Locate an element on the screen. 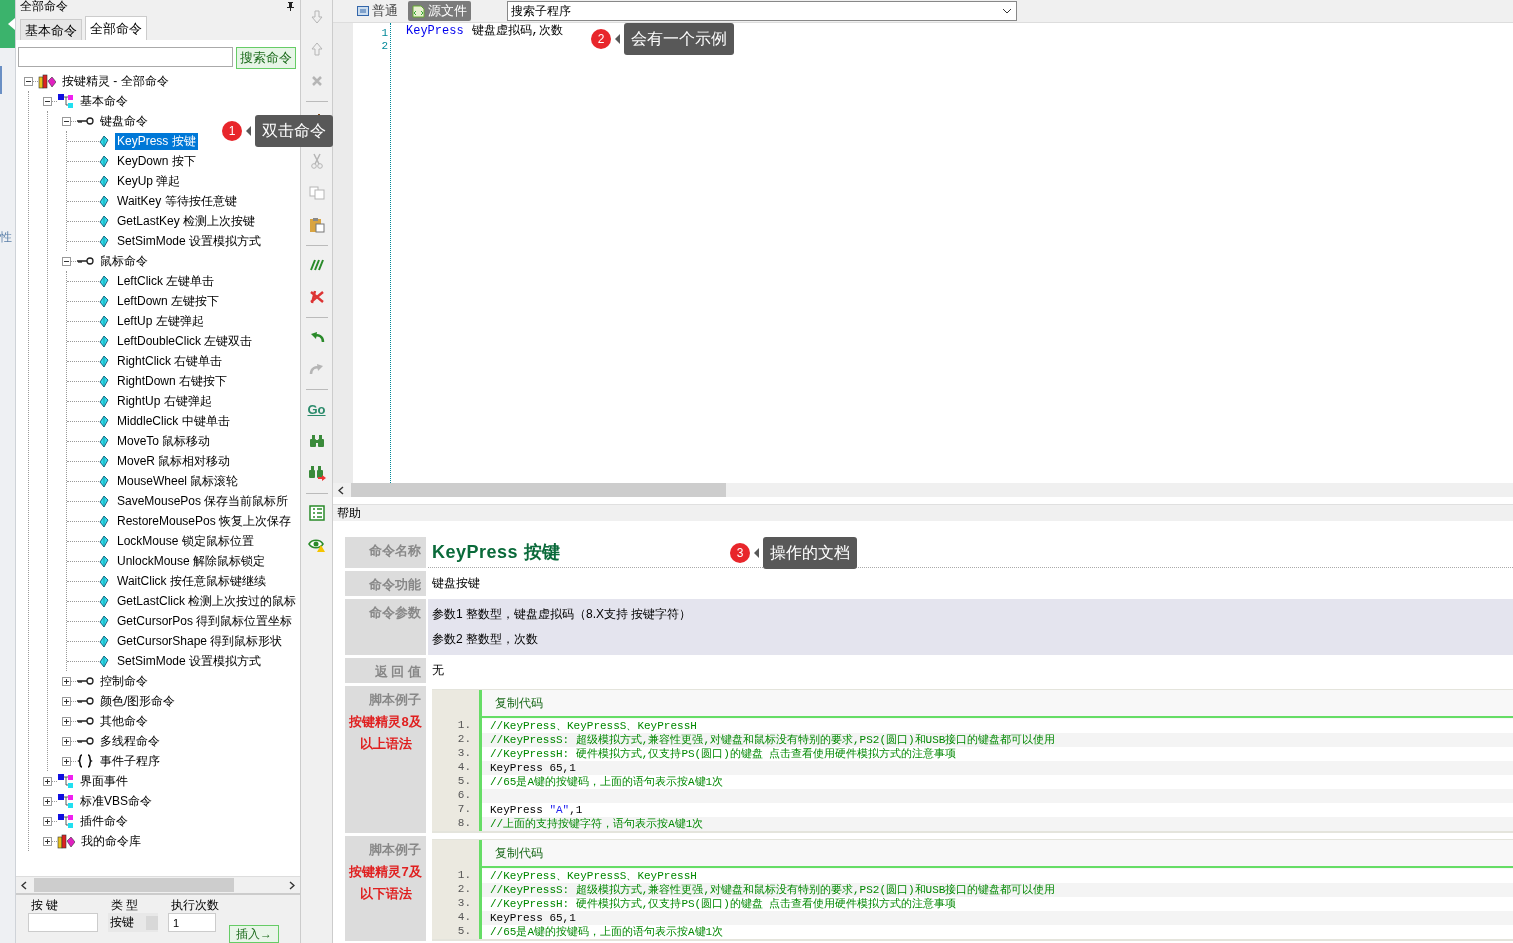  panel-title: 全部命令 is located at coordinates (44, 6).